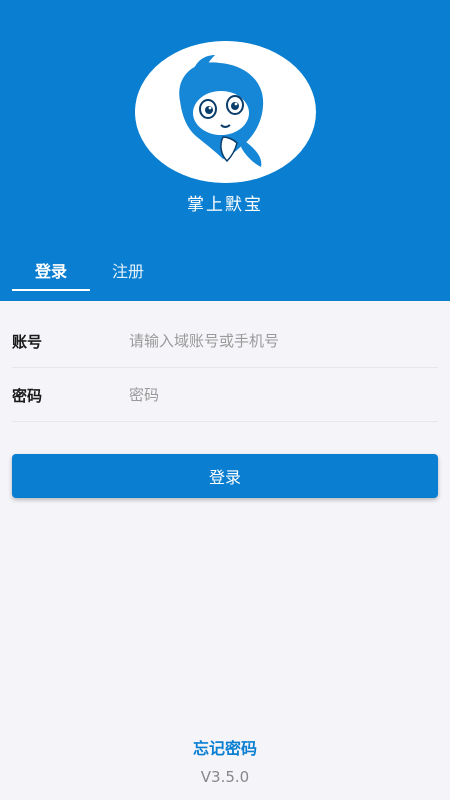  I want to click on active-tab-indicator, so click(51, 290).